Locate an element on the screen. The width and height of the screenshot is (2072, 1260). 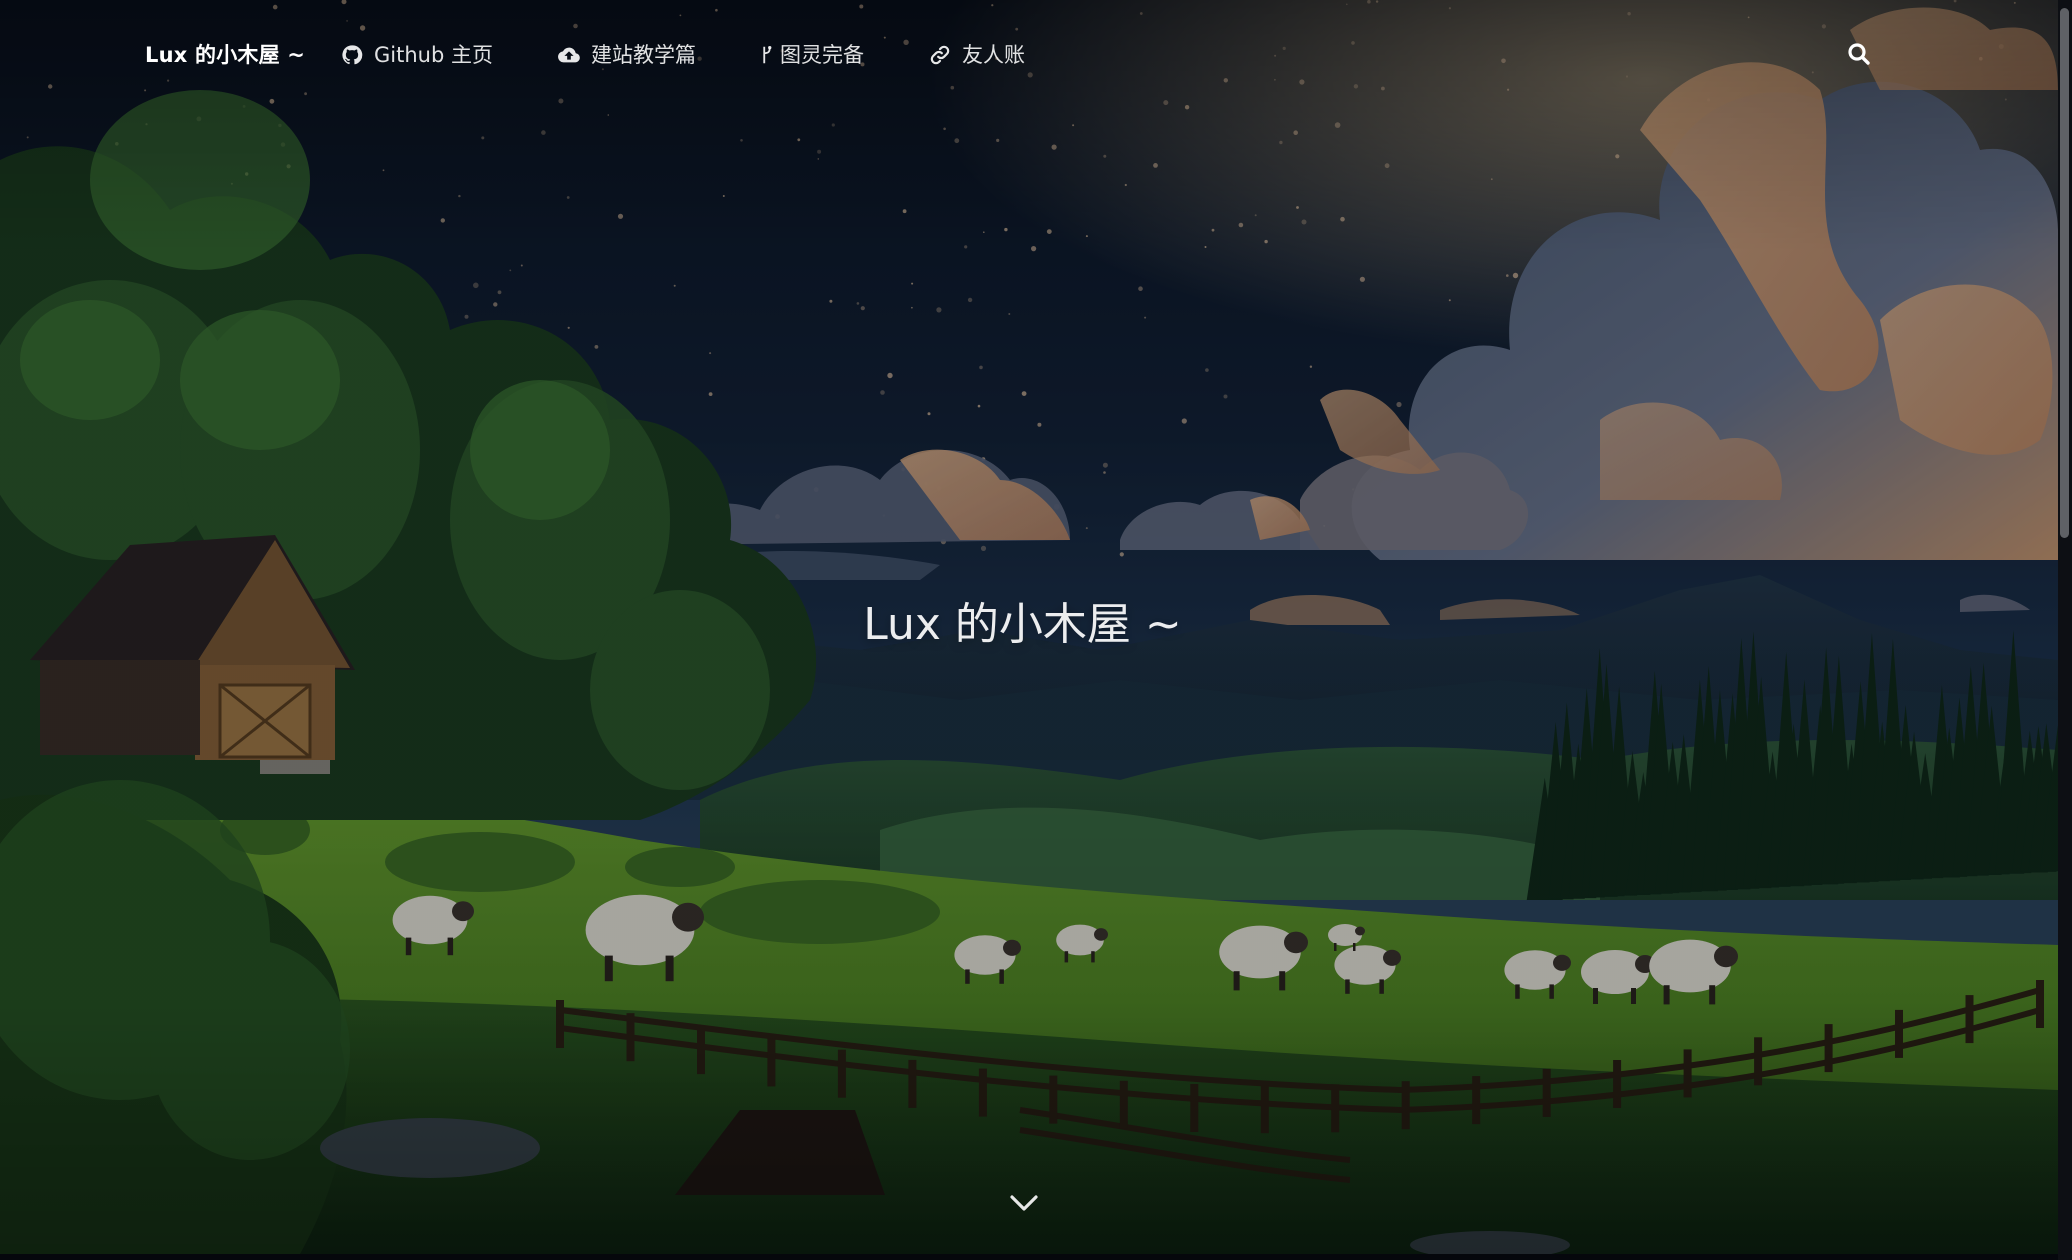
hero-title: Lux 的小木屋 ~ is located at coordinates (1022, 624).